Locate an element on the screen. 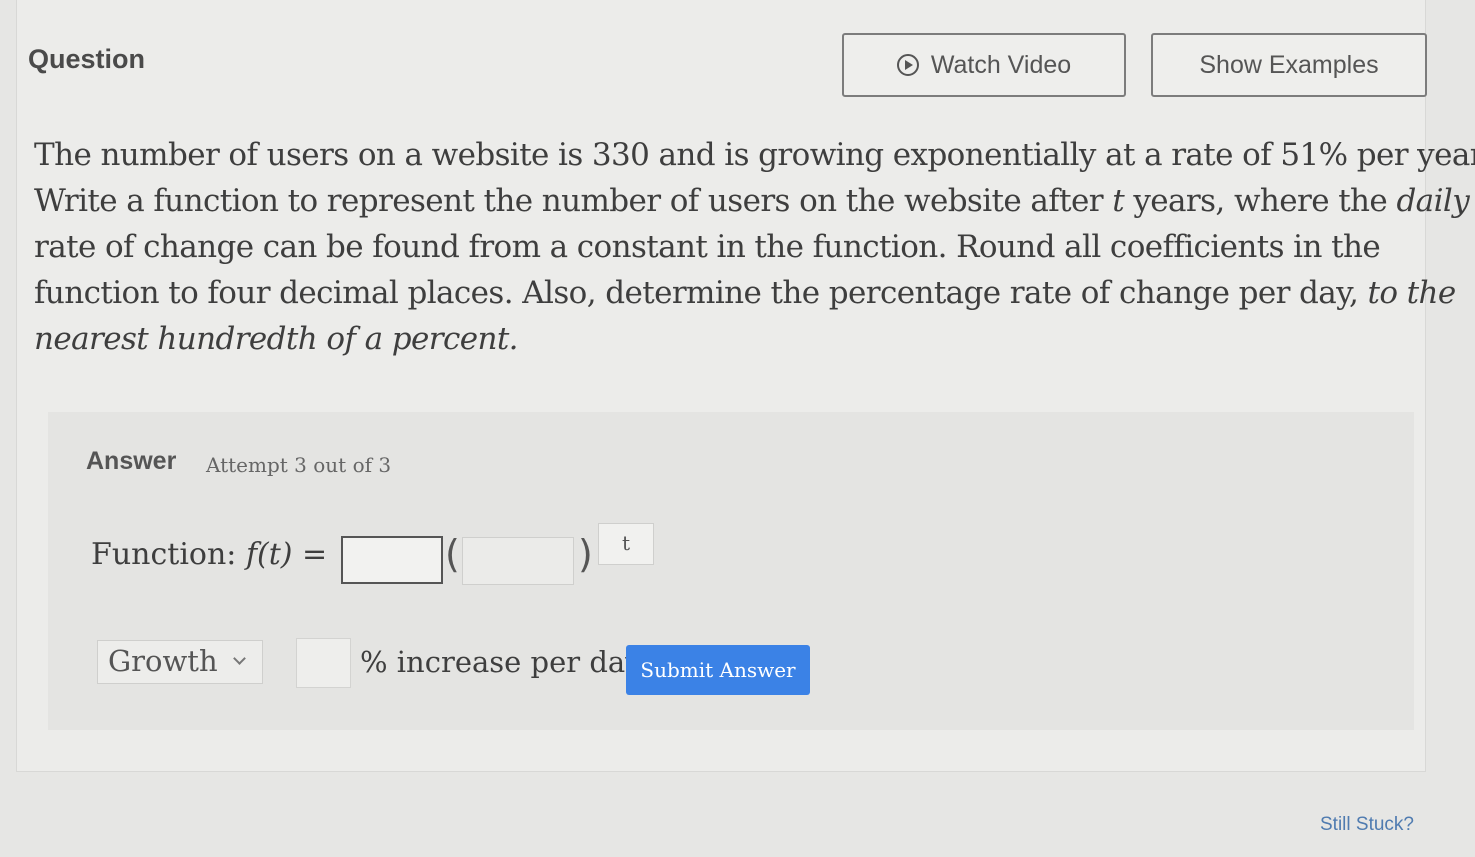  equals-sign: = is located at coordinates (310, 554).